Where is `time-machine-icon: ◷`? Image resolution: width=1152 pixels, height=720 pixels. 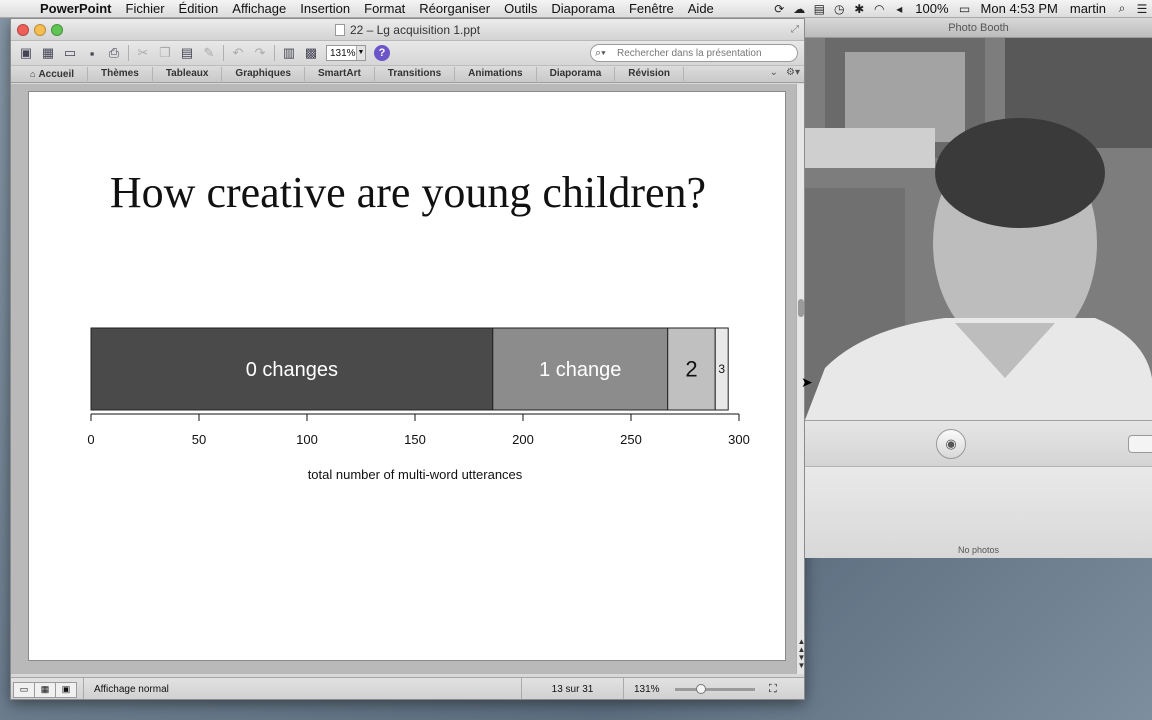 time-machine-icon: ◷ is located at coordinates (839, 9).